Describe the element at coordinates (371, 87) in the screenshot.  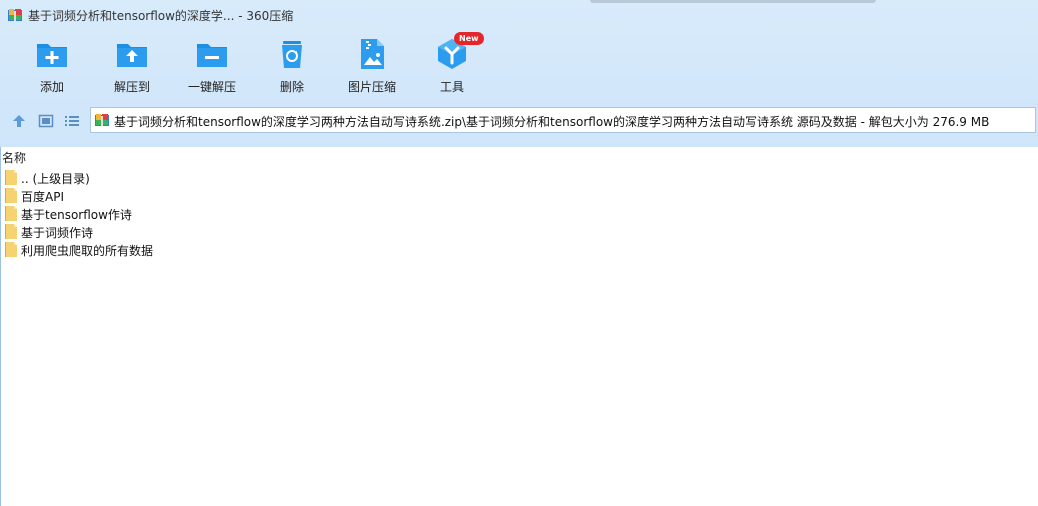
I see `image-compress-label: 图片压缩` at that location.